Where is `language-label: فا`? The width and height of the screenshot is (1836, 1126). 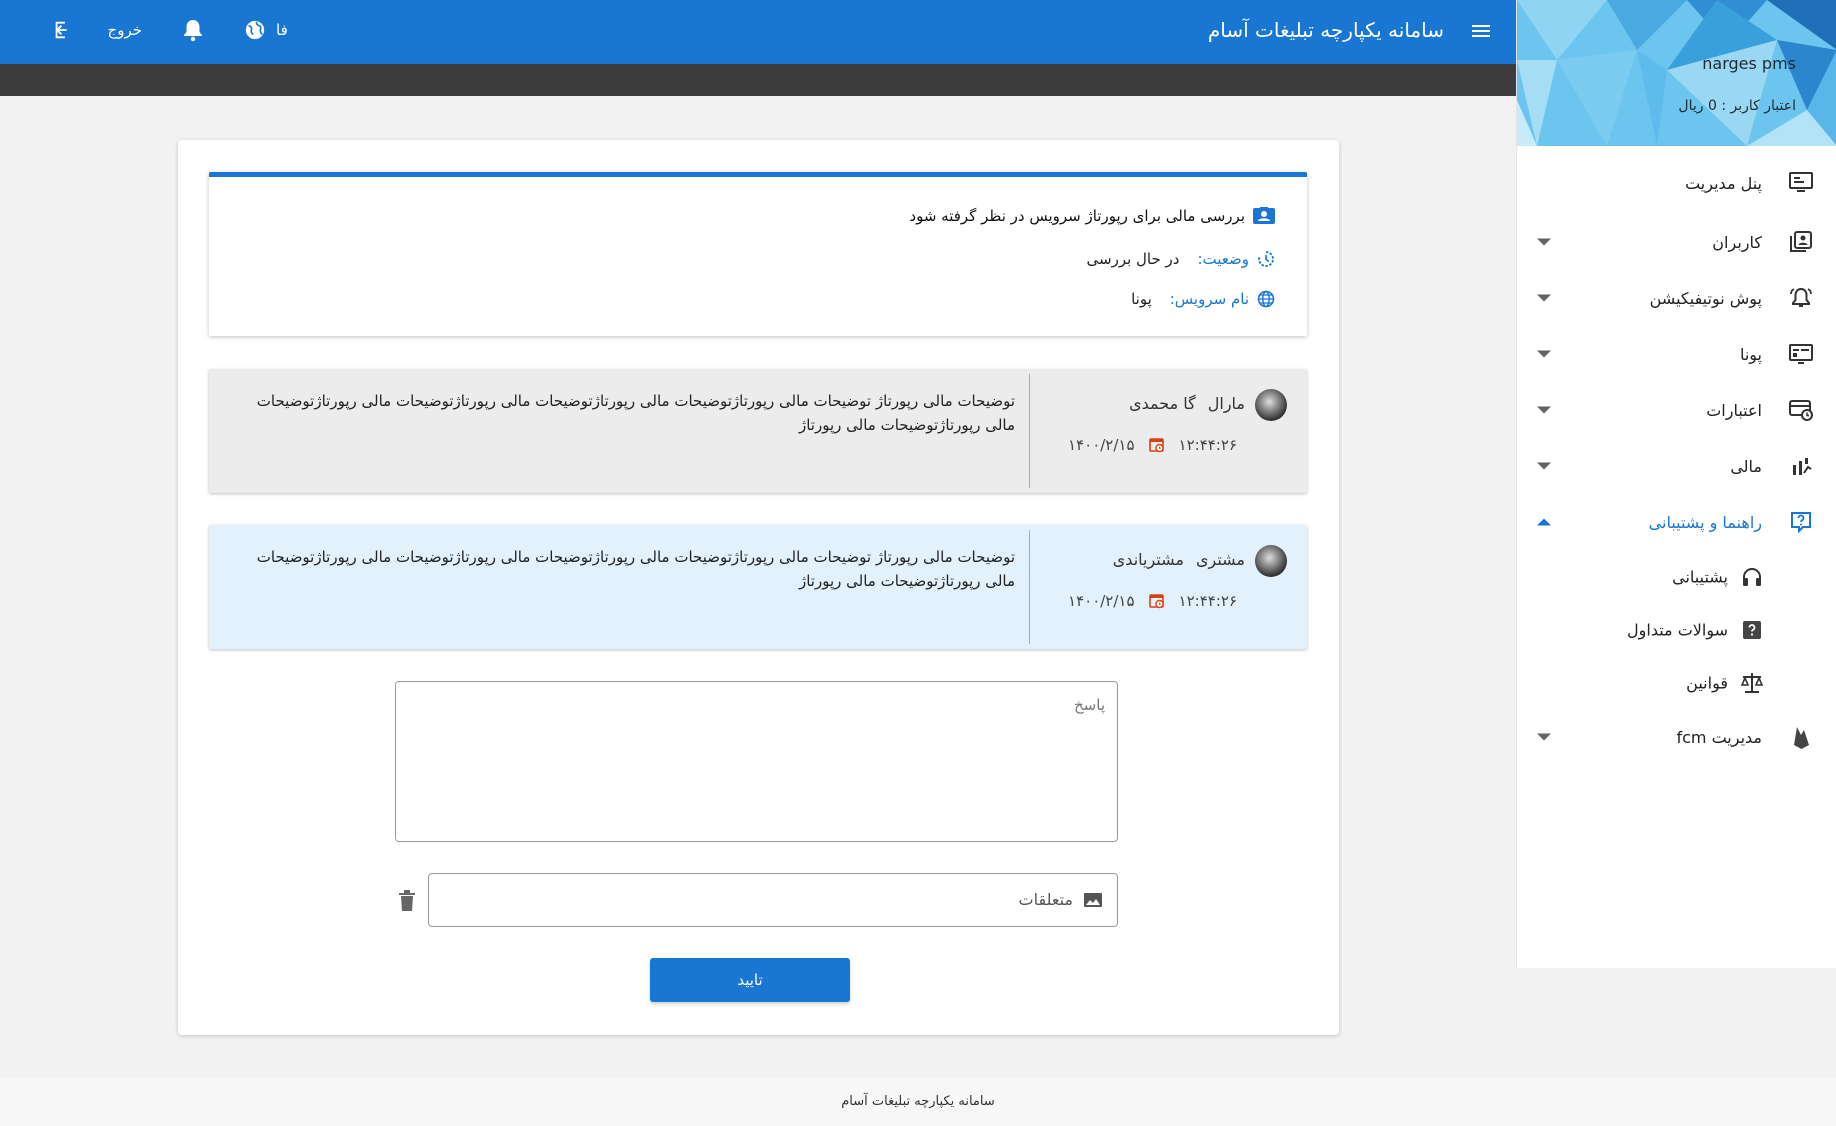
language-label: فا is located at coordinates (282, 30).